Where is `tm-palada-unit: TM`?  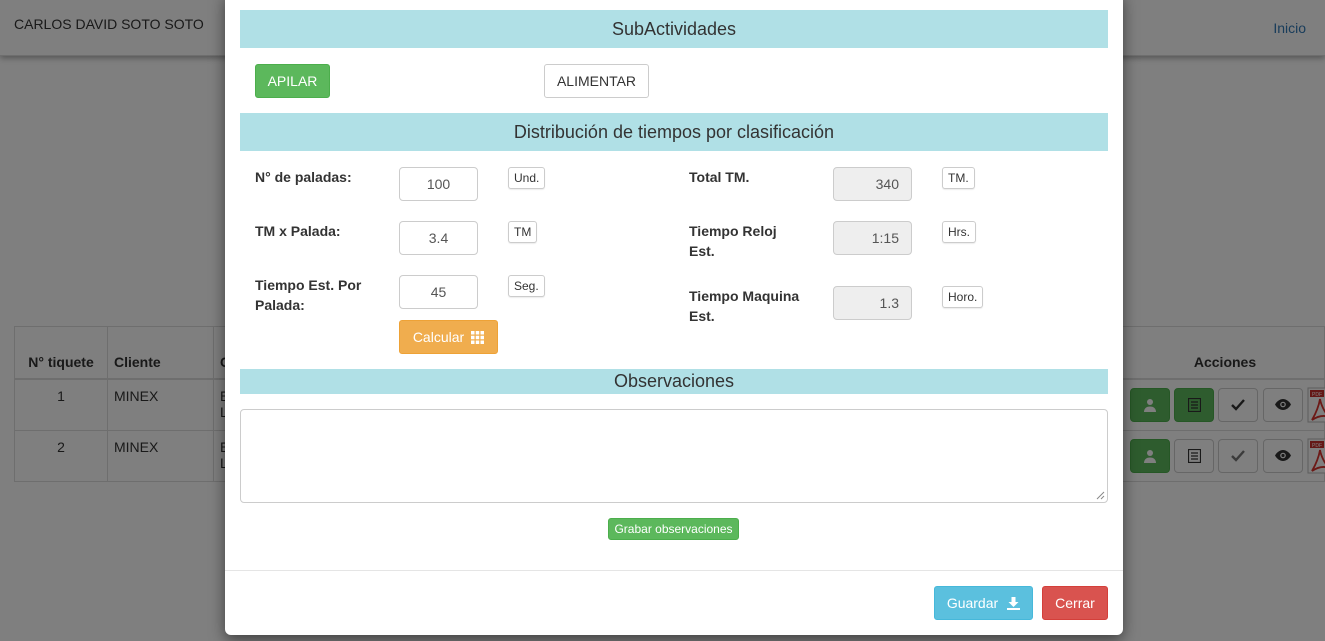 tm-palada-unit: TM is located at coordinates (523, 232).